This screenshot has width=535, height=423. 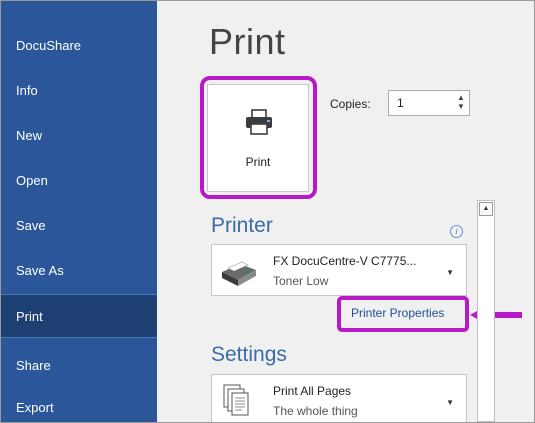 I want to click on copies-value: 1, so click(x=400, y=103).